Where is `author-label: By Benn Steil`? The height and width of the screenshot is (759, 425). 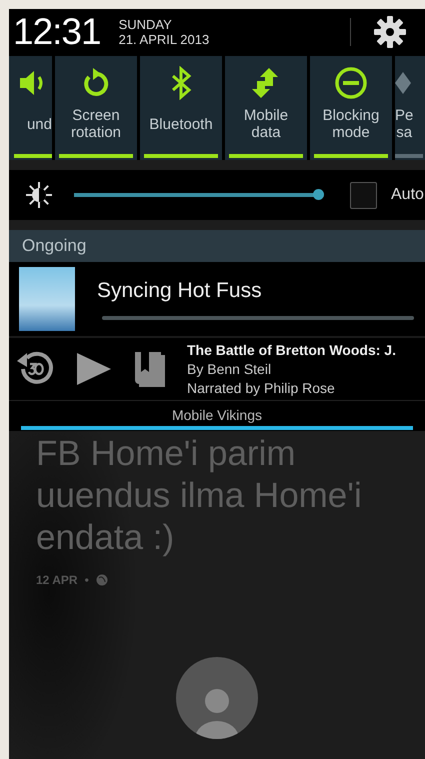
author-label: By Benn Steil is located at coordinates (229, 369).